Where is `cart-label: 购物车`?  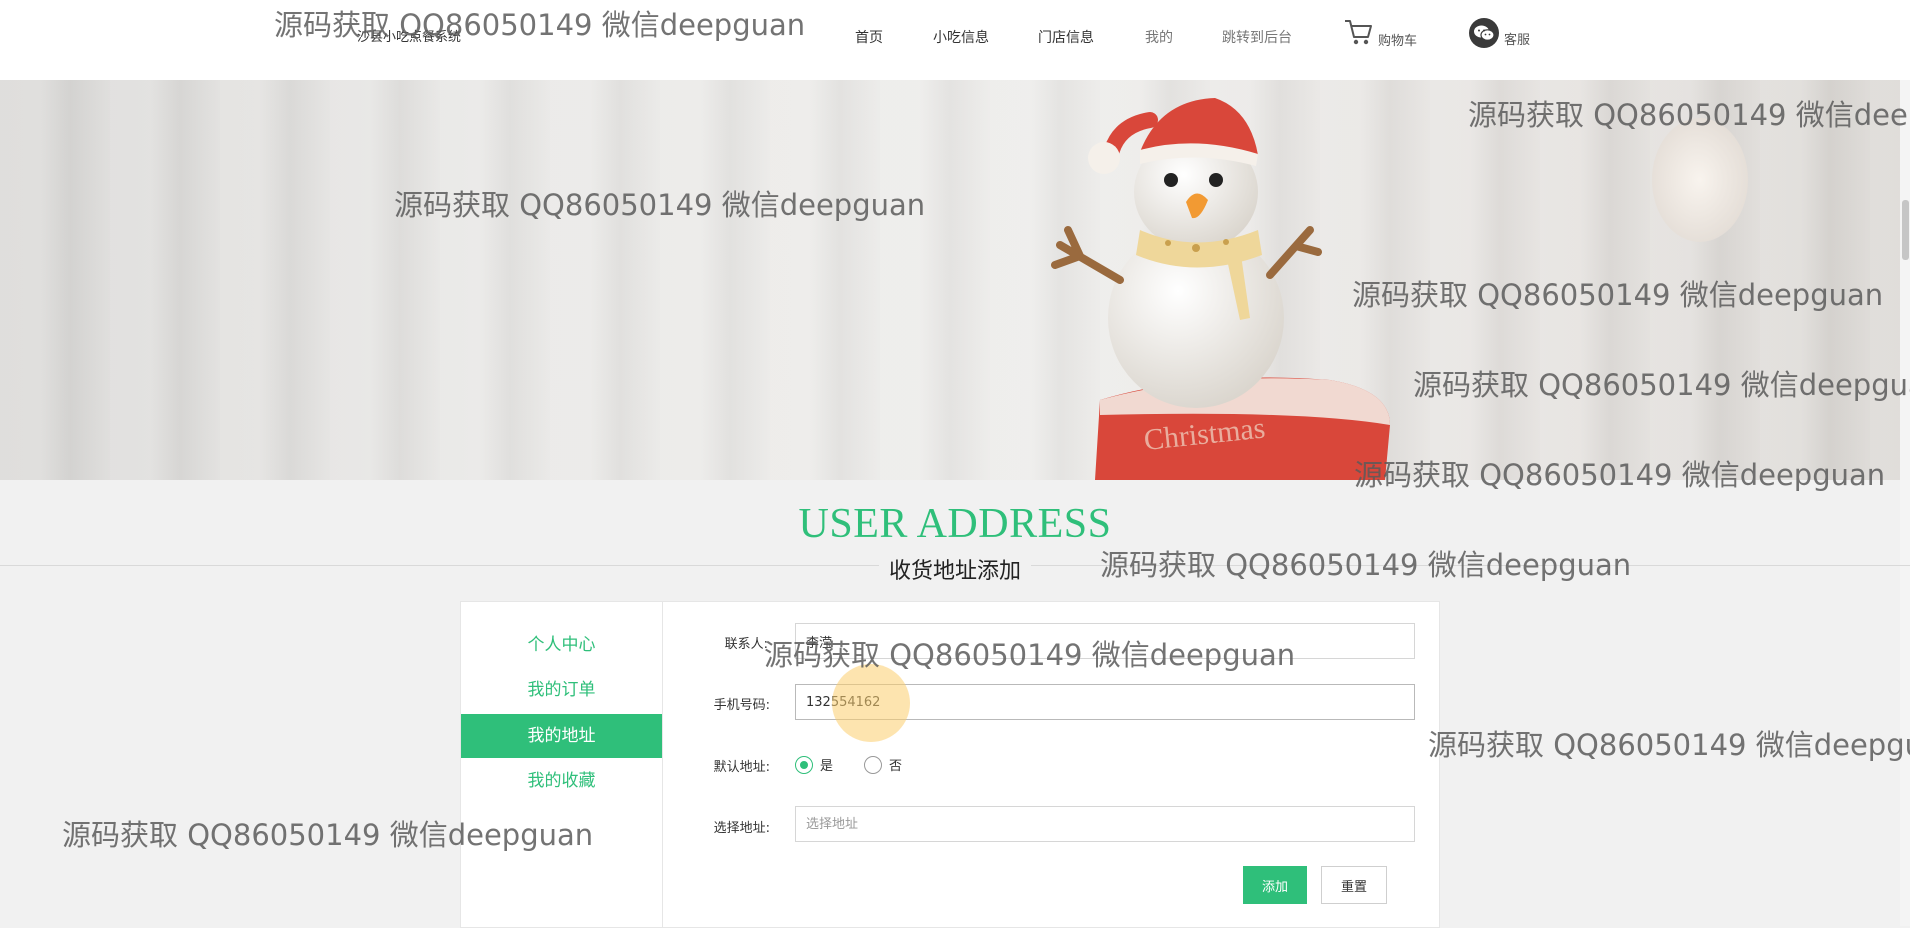 cart-label: 购物车 is located at coordinates (1398, 41).